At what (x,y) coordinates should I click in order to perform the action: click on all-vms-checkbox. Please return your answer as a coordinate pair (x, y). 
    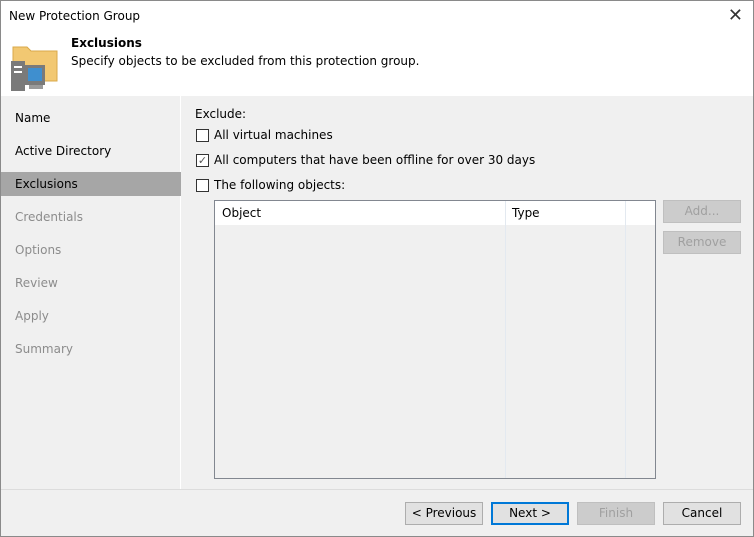
    Looking at the image, I should click on (202, 135).